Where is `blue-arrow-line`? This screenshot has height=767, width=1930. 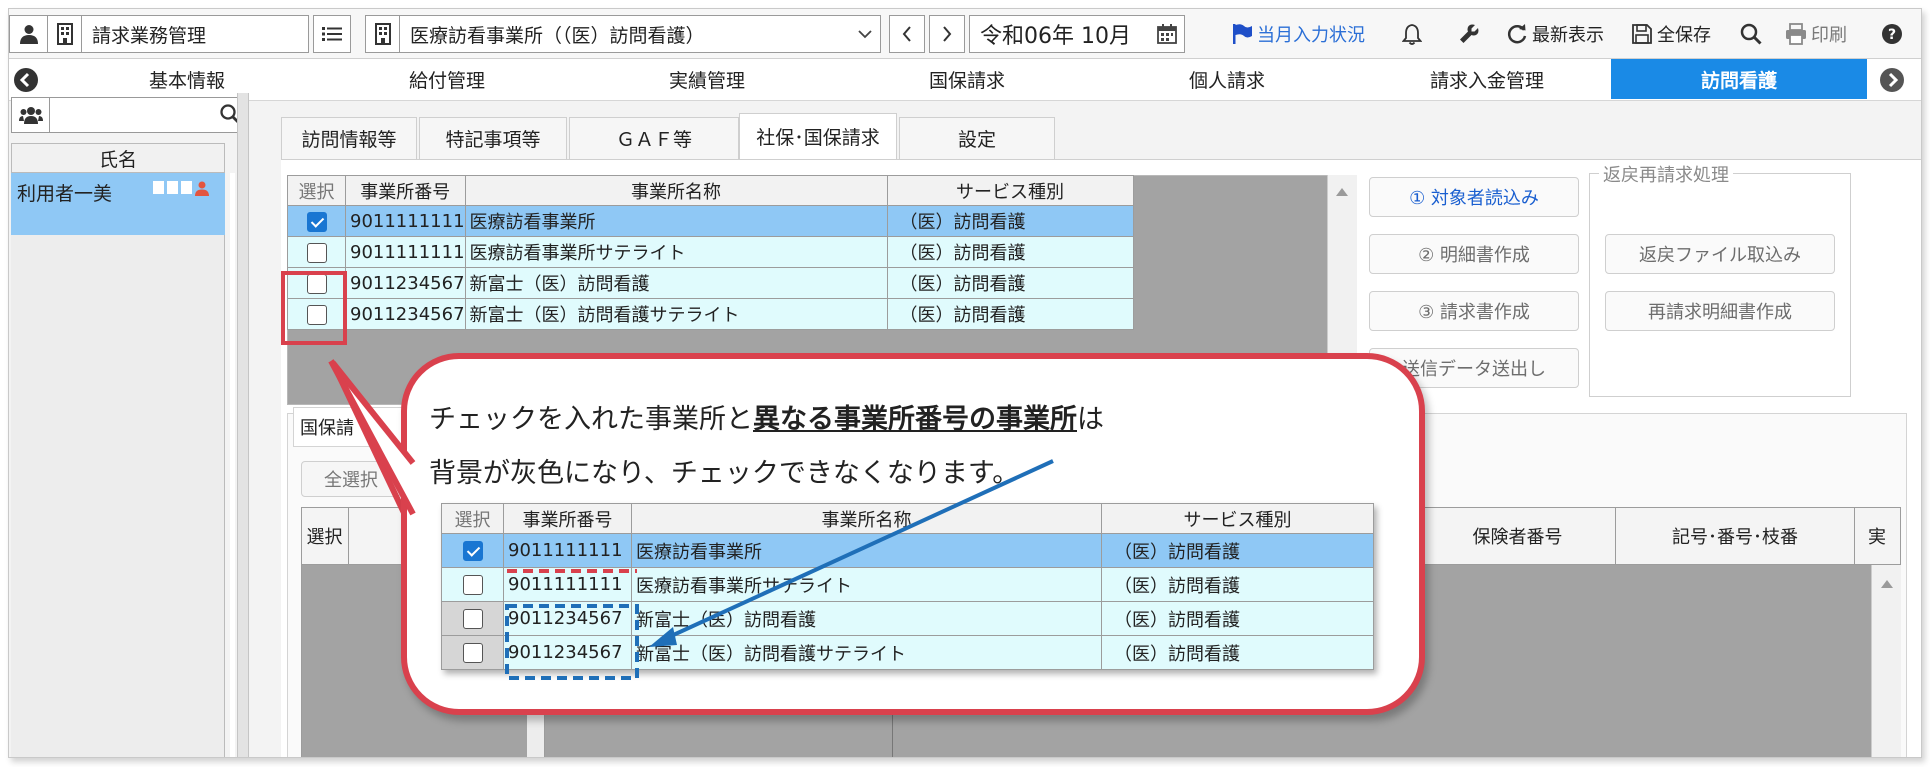 blue-arrow-line is located at coordinates (861, 549).